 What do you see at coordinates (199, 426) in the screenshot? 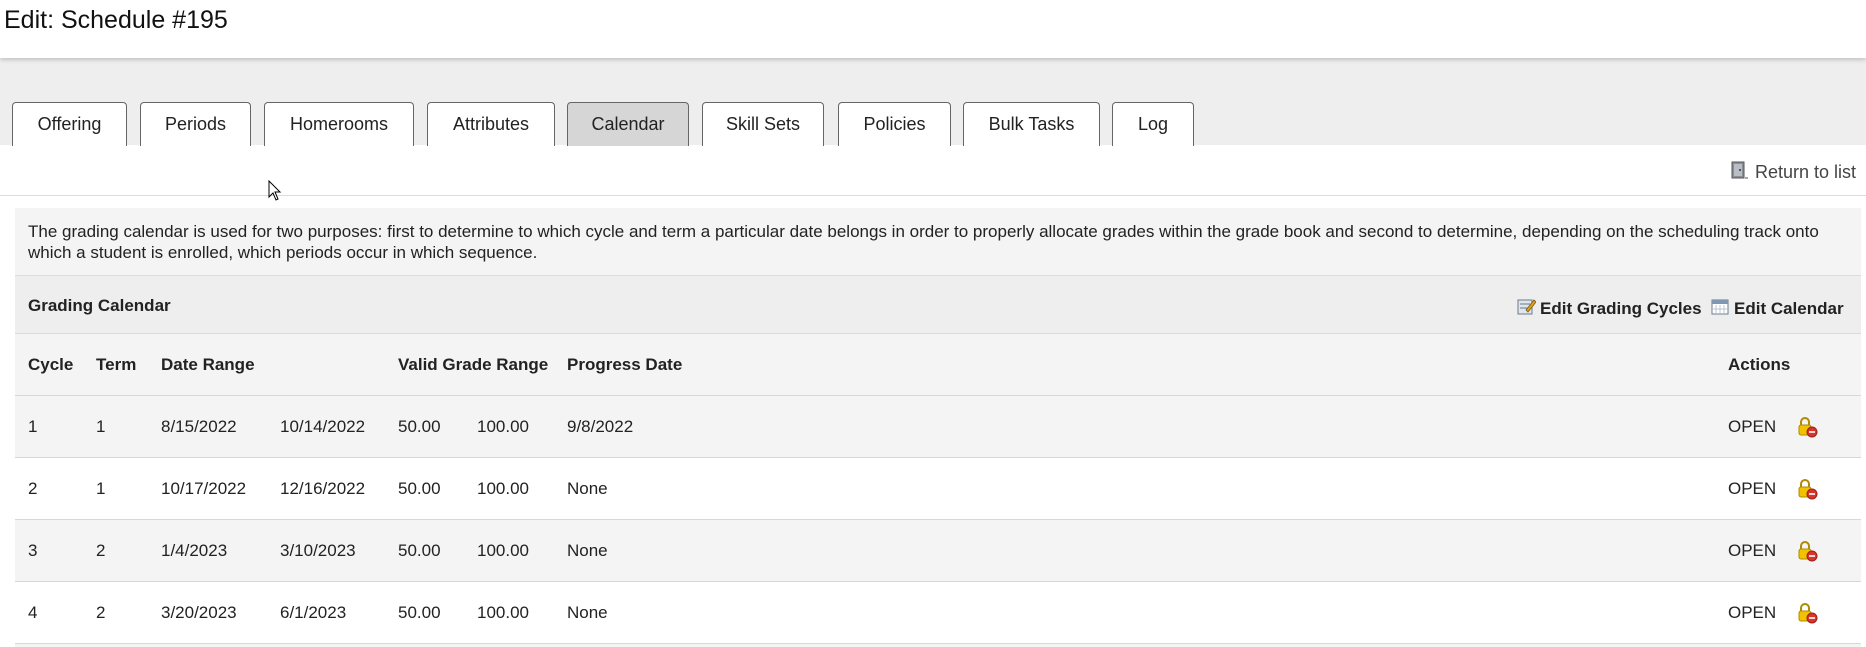
I see `cell-start-date: 8/15/2022` at bounding box center [199, 426].